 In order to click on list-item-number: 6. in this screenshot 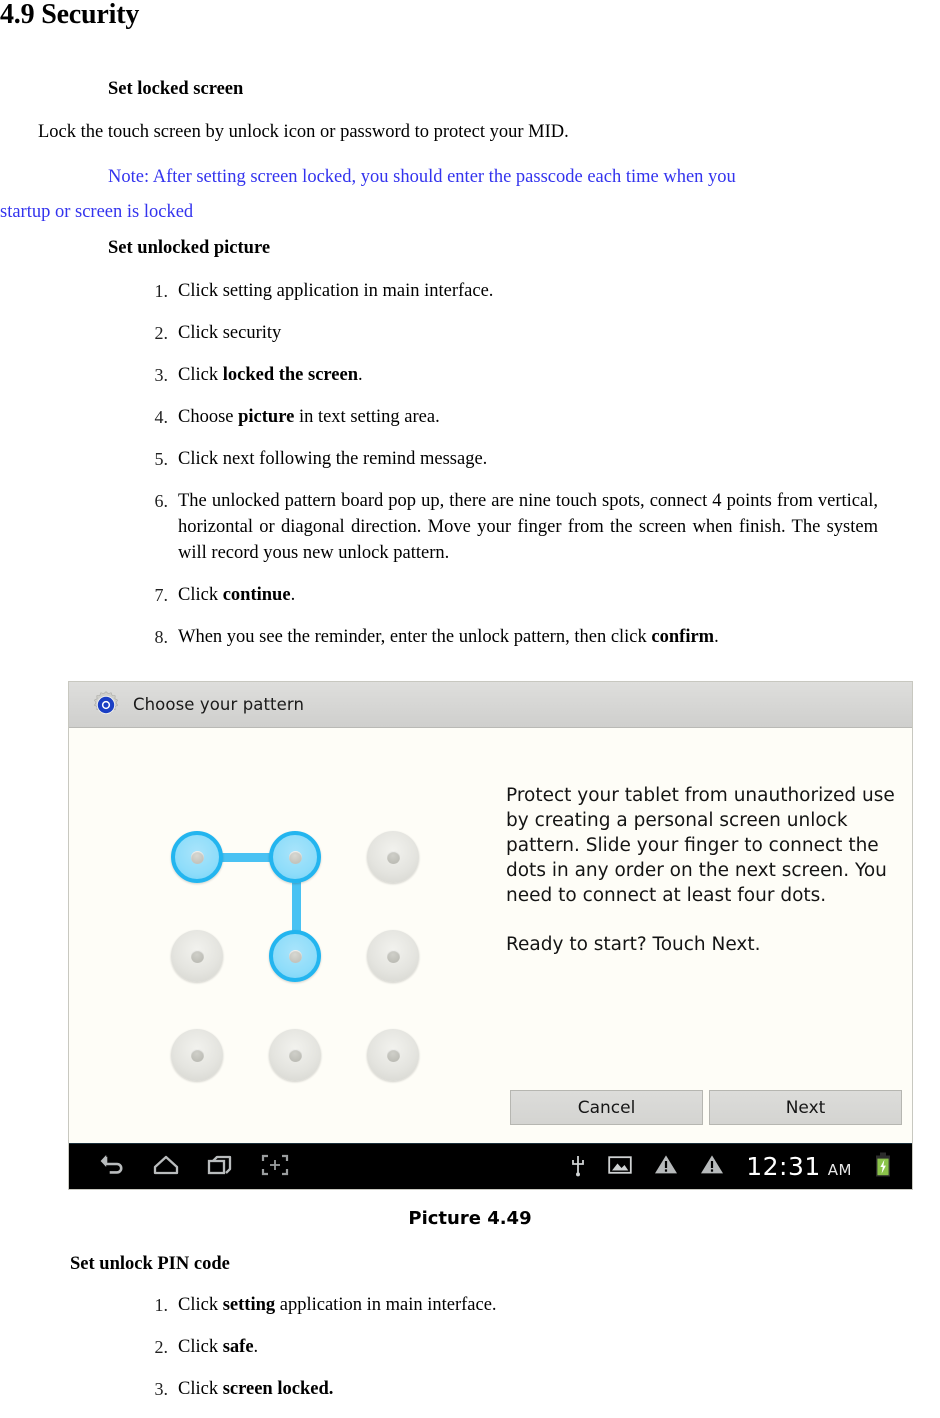, I will do `click(161, 501)`.